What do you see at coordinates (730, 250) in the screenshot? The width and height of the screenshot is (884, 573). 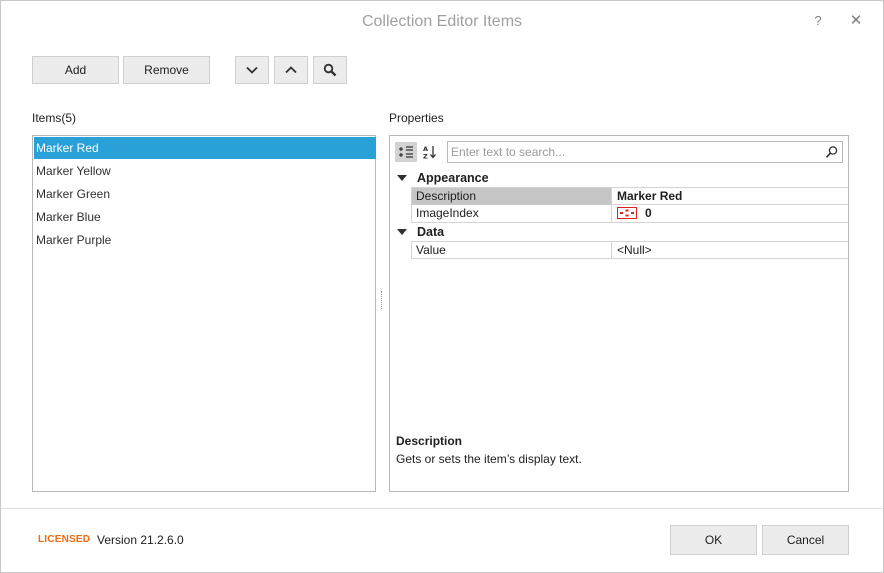 I see `property-value: <Null>` at bounding box center [730, 250].